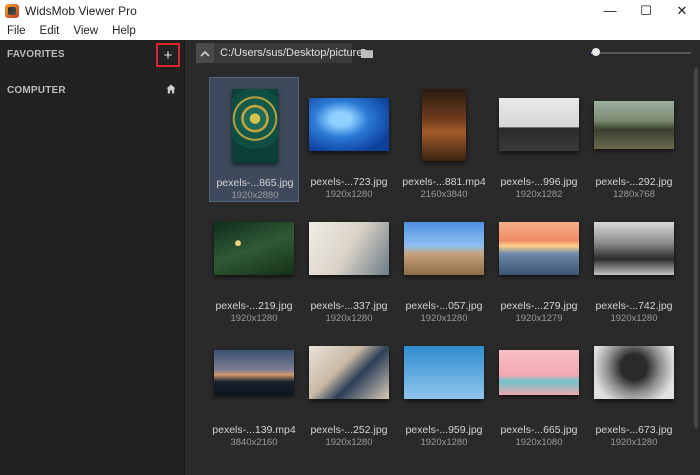 Image resolution: width=700 pixels, height=475 pixels. Describe the element at coordinates (444, 306) in the screenshot. I see `file-name: pexels-...057.jpg` at that location.